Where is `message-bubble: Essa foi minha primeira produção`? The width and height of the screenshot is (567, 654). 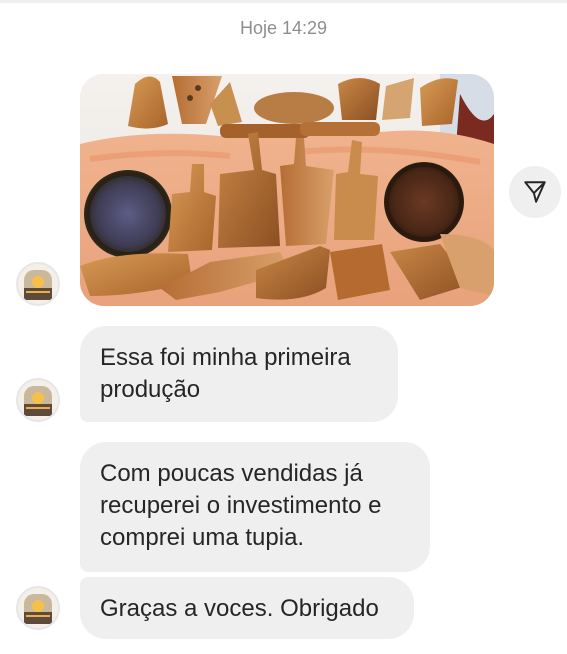 message-bubble: Essa foi minha primeira produção is located at coordinates (239, 374).